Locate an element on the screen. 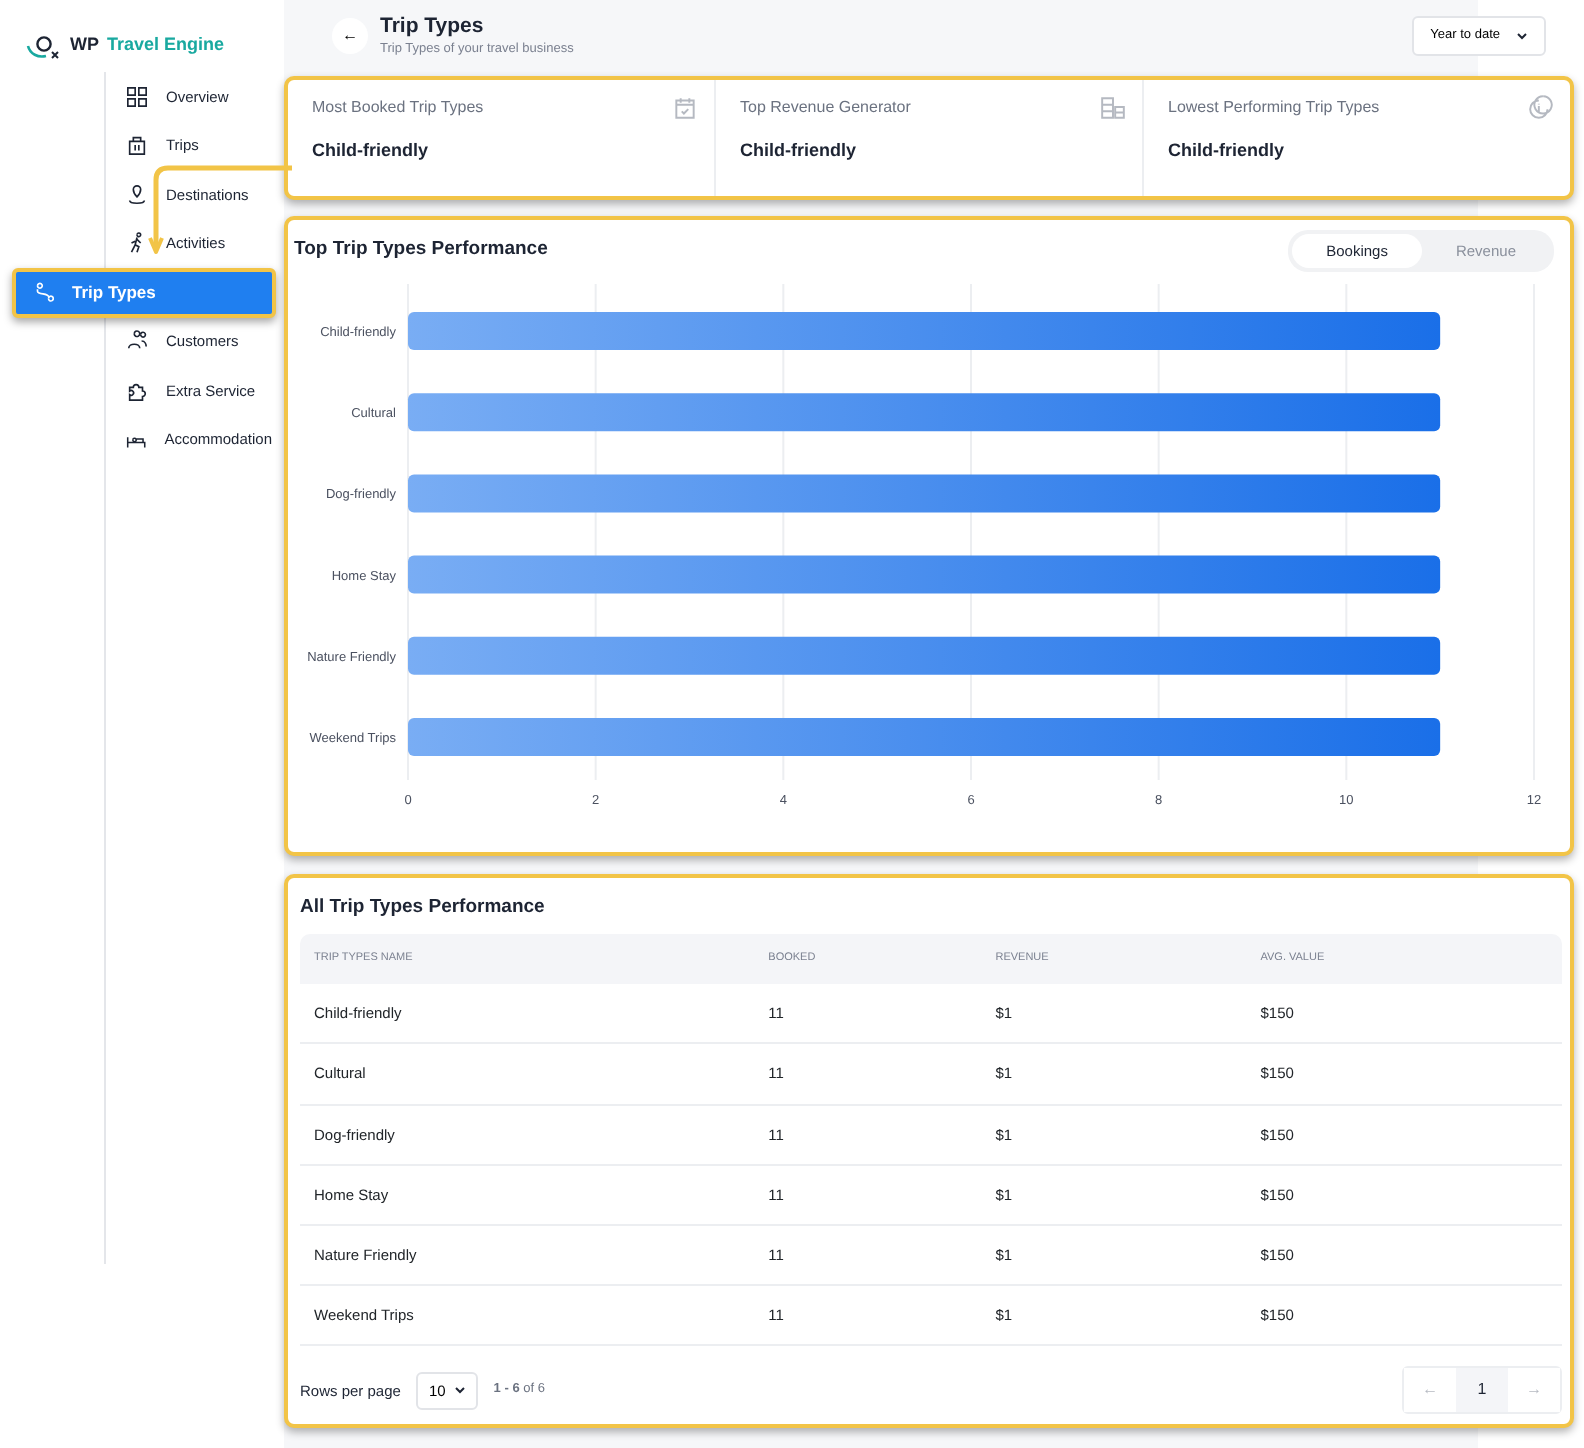  coins-icon is located at coordinates (1113, 107).